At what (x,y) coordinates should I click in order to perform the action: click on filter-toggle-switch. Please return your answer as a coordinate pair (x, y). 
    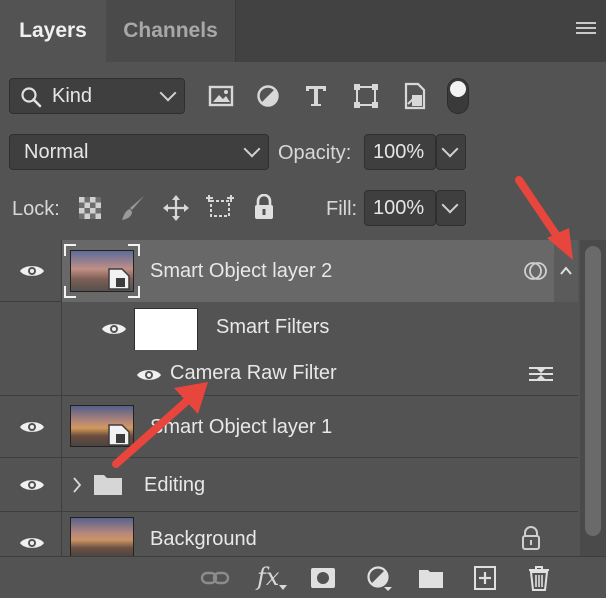
    Looking at the image, I should click on (458, 96).